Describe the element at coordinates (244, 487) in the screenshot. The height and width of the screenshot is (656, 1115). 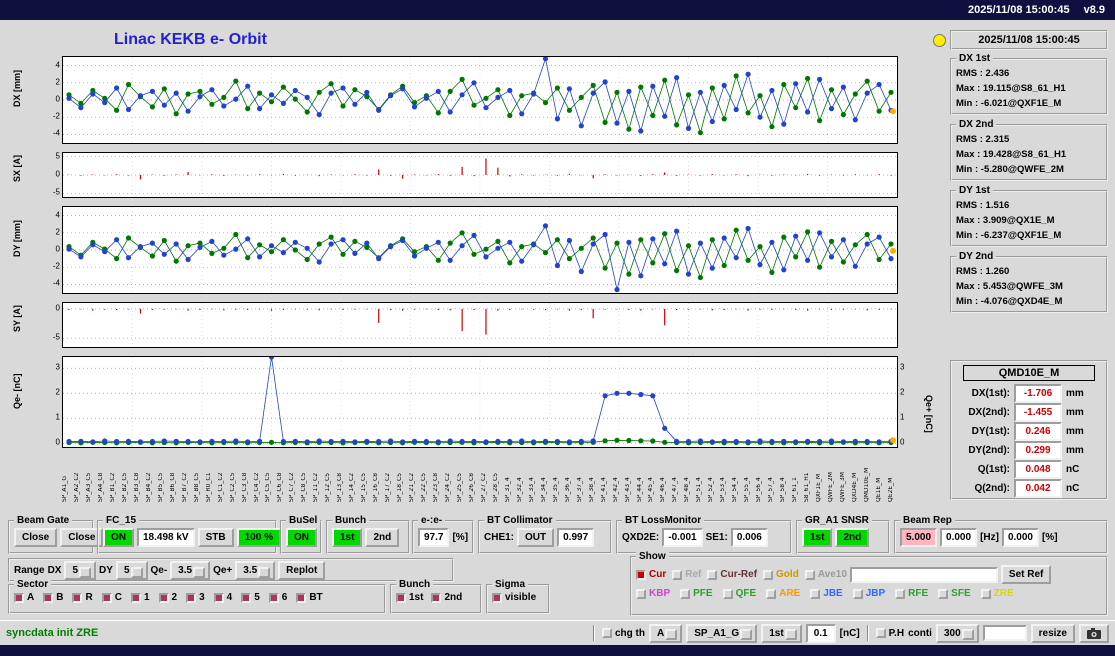
I see `x-tick-label: SP_C3_C8` at that location.